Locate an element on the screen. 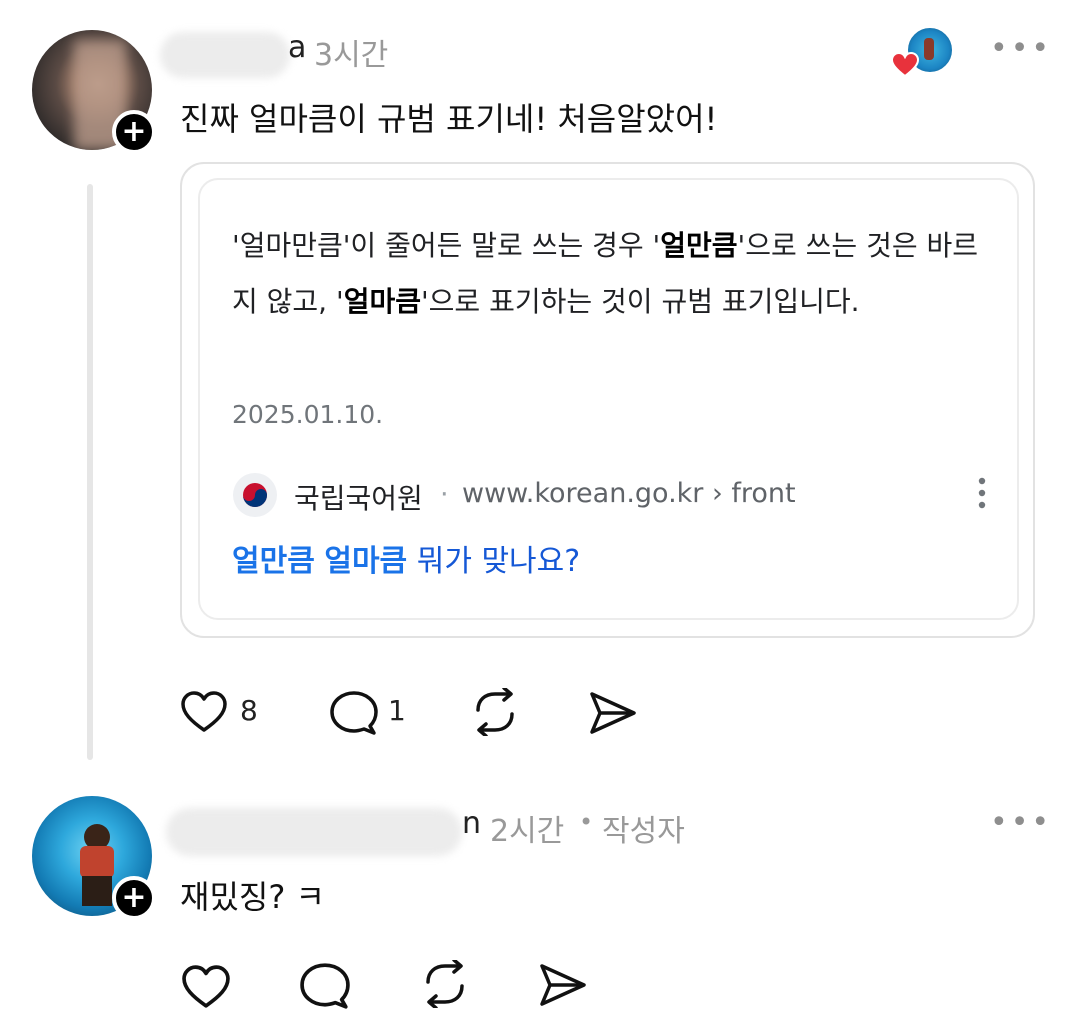 The image size is (1080, 1034). more-vertical-icon is located at coordinates (982, 493).